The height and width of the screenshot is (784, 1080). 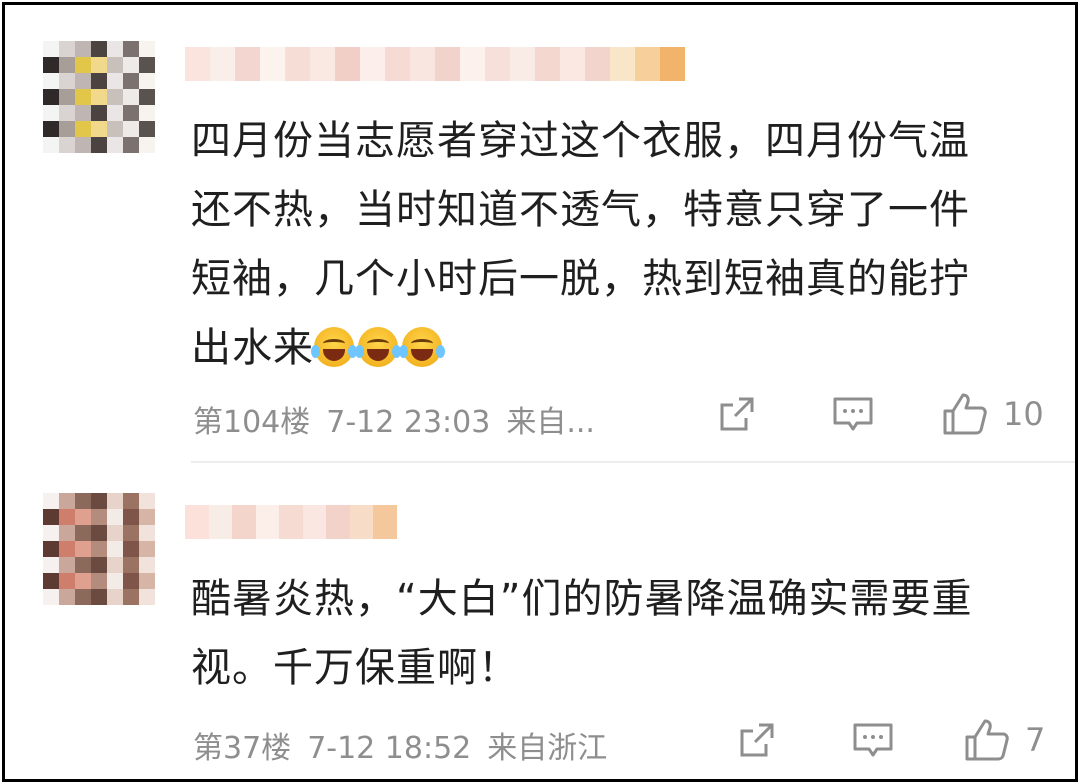 What do you see at coordinates (580, 141) in the screenshot?
I see `comment-text-line: 四月份当志愿者穿过这个衣服，四月份气温` at bounding box center [580, 141].